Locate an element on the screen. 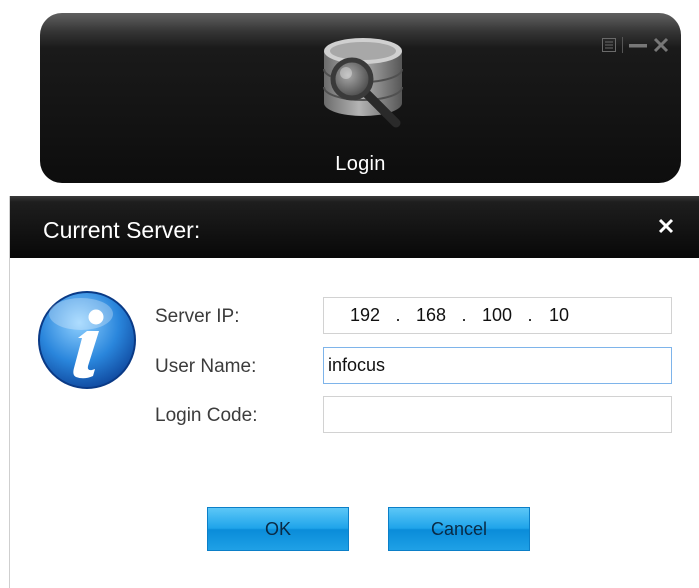  login-code-input is located at coordinates (497, 414).